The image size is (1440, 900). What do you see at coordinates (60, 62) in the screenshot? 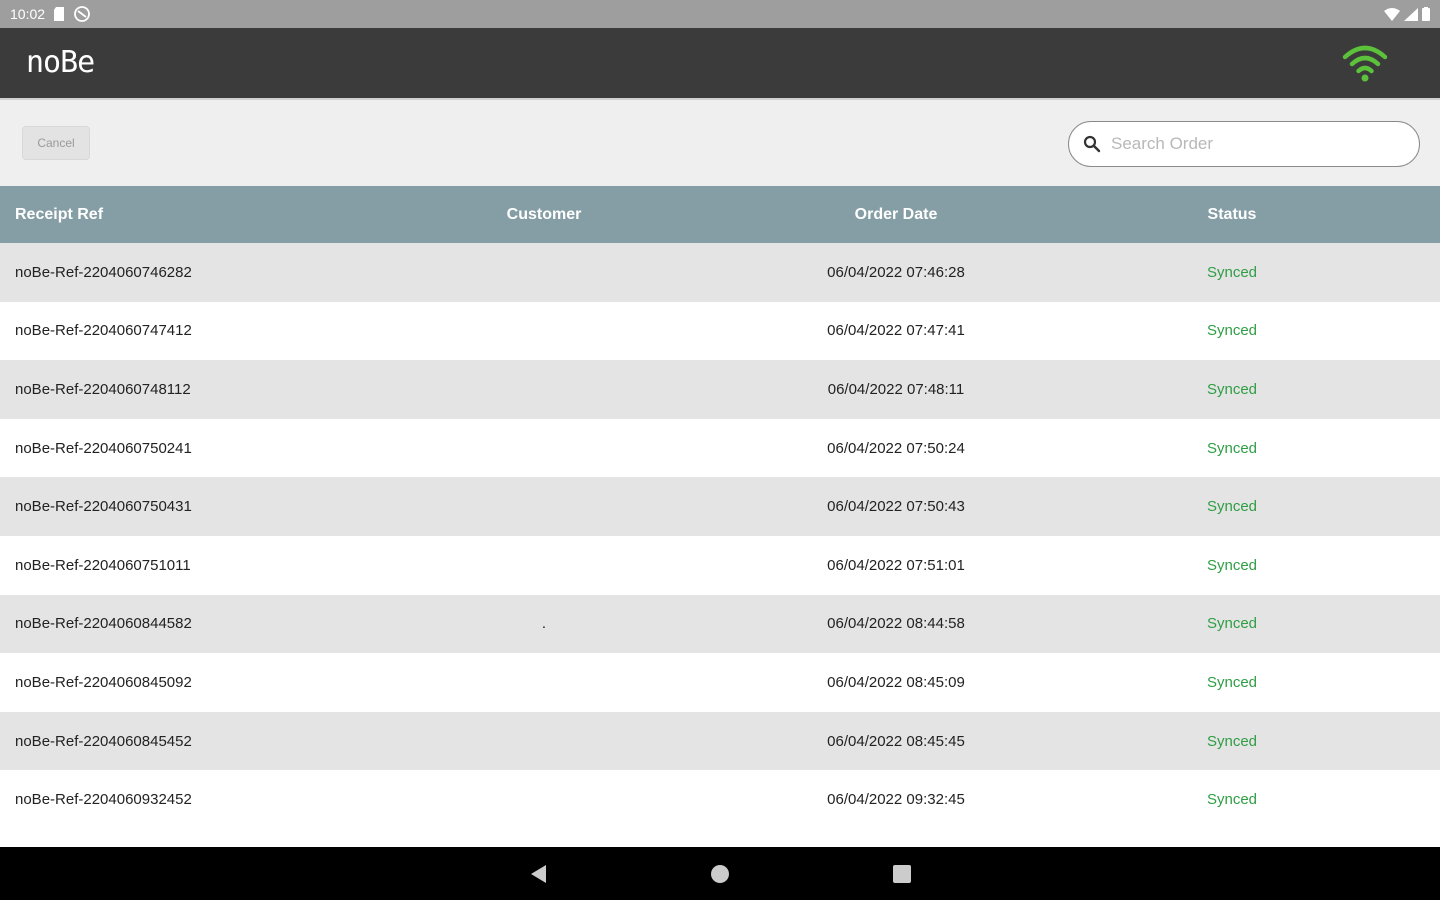
I see `app-logo: noBe` at bounding box center [60, 62].